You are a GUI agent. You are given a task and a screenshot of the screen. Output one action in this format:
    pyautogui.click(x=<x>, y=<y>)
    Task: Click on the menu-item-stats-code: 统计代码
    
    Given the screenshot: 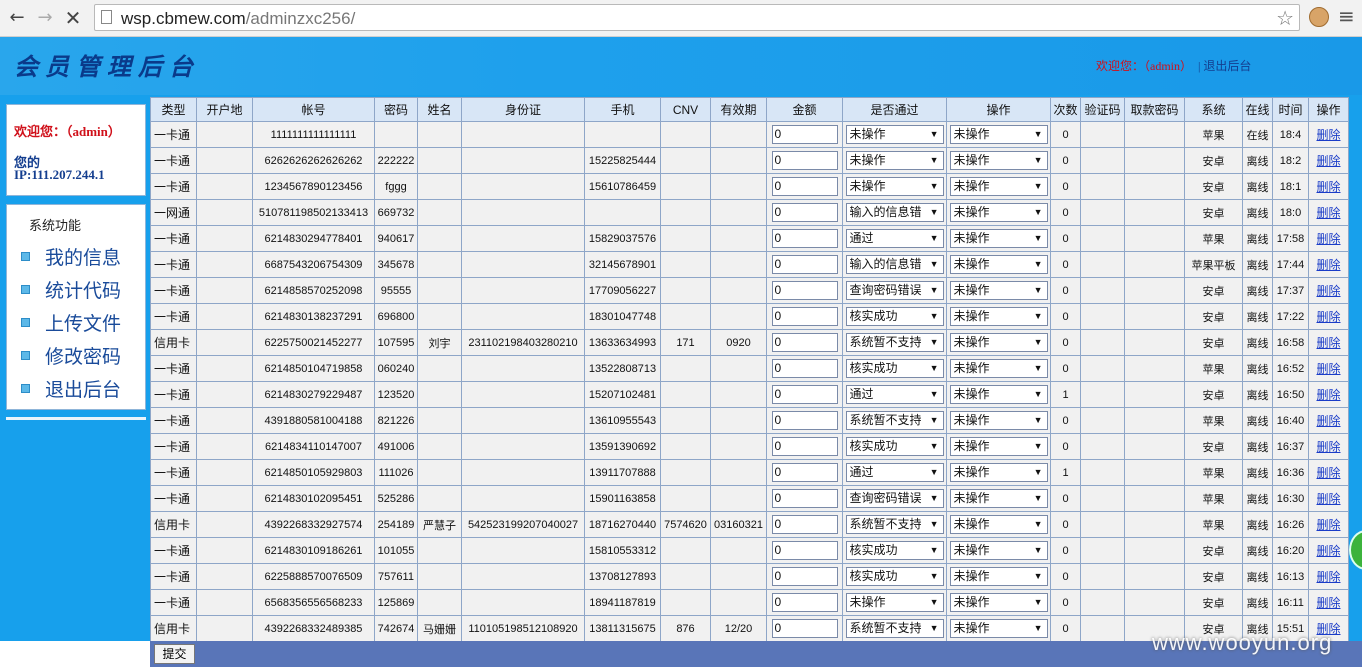 What is the action you would take?
    pyautogui.click(x=81, y=290)
    